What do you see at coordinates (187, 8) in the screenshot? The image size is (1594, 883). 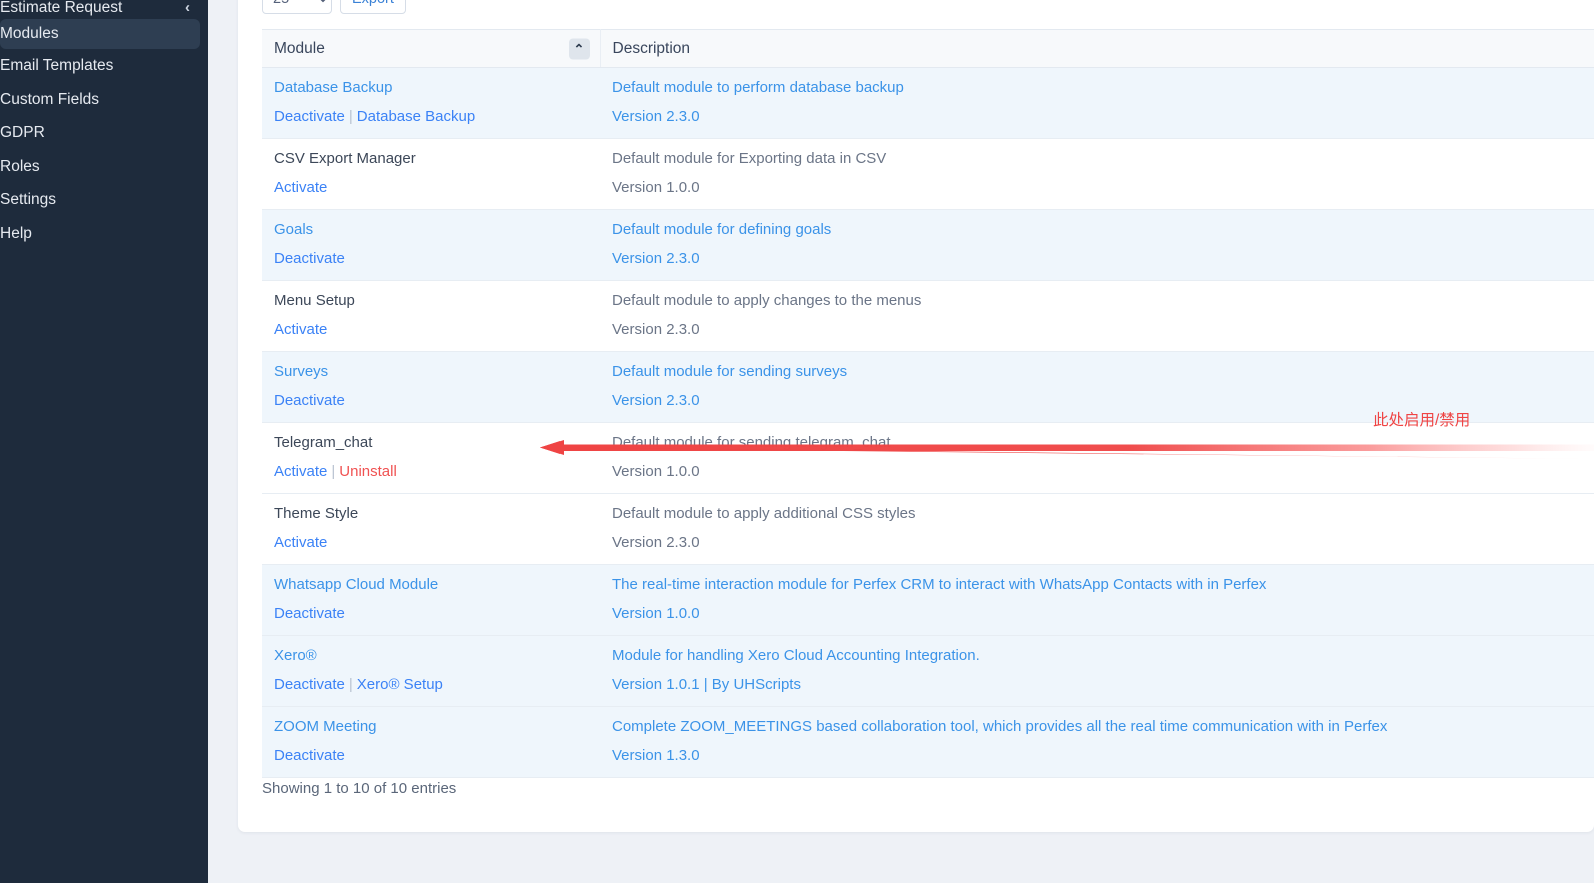 I see `chevron-left-icon: ‹` at bounding box center [187, 8].